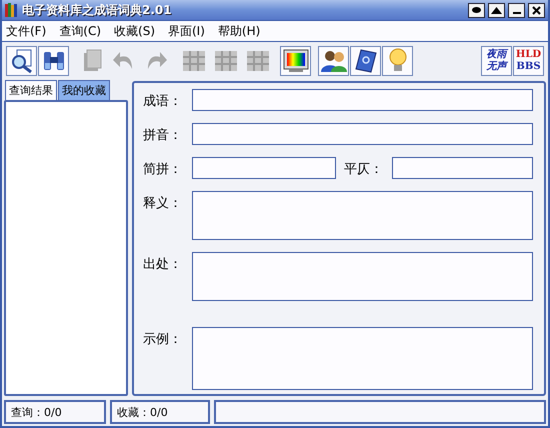  I want to click on rollup-button, so click(476, 10).